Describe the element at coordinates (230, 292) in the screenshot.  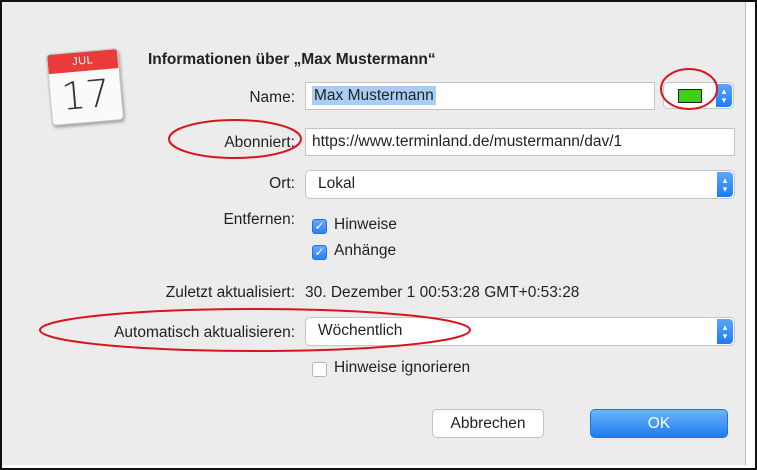
I see `last-updated-label: Zuletzt aktualisiert:` at that location.